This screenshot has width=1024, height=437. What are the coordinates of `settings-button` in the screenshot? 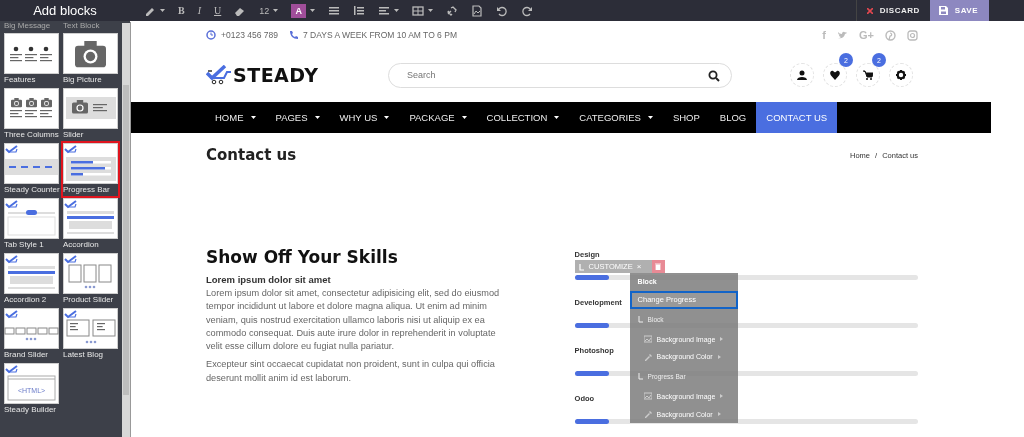 It's located at (901, 75).